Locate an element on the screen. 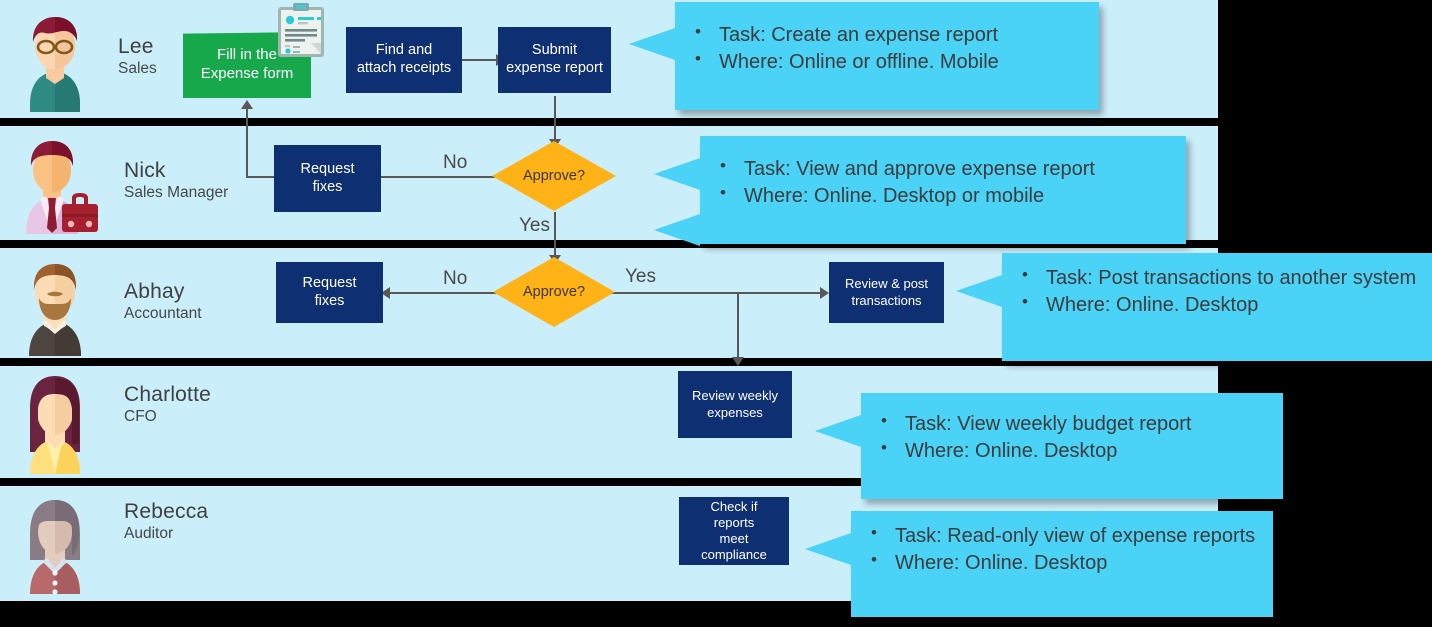  edge-label-accountant-no: No is located at coordinates (455, 278).